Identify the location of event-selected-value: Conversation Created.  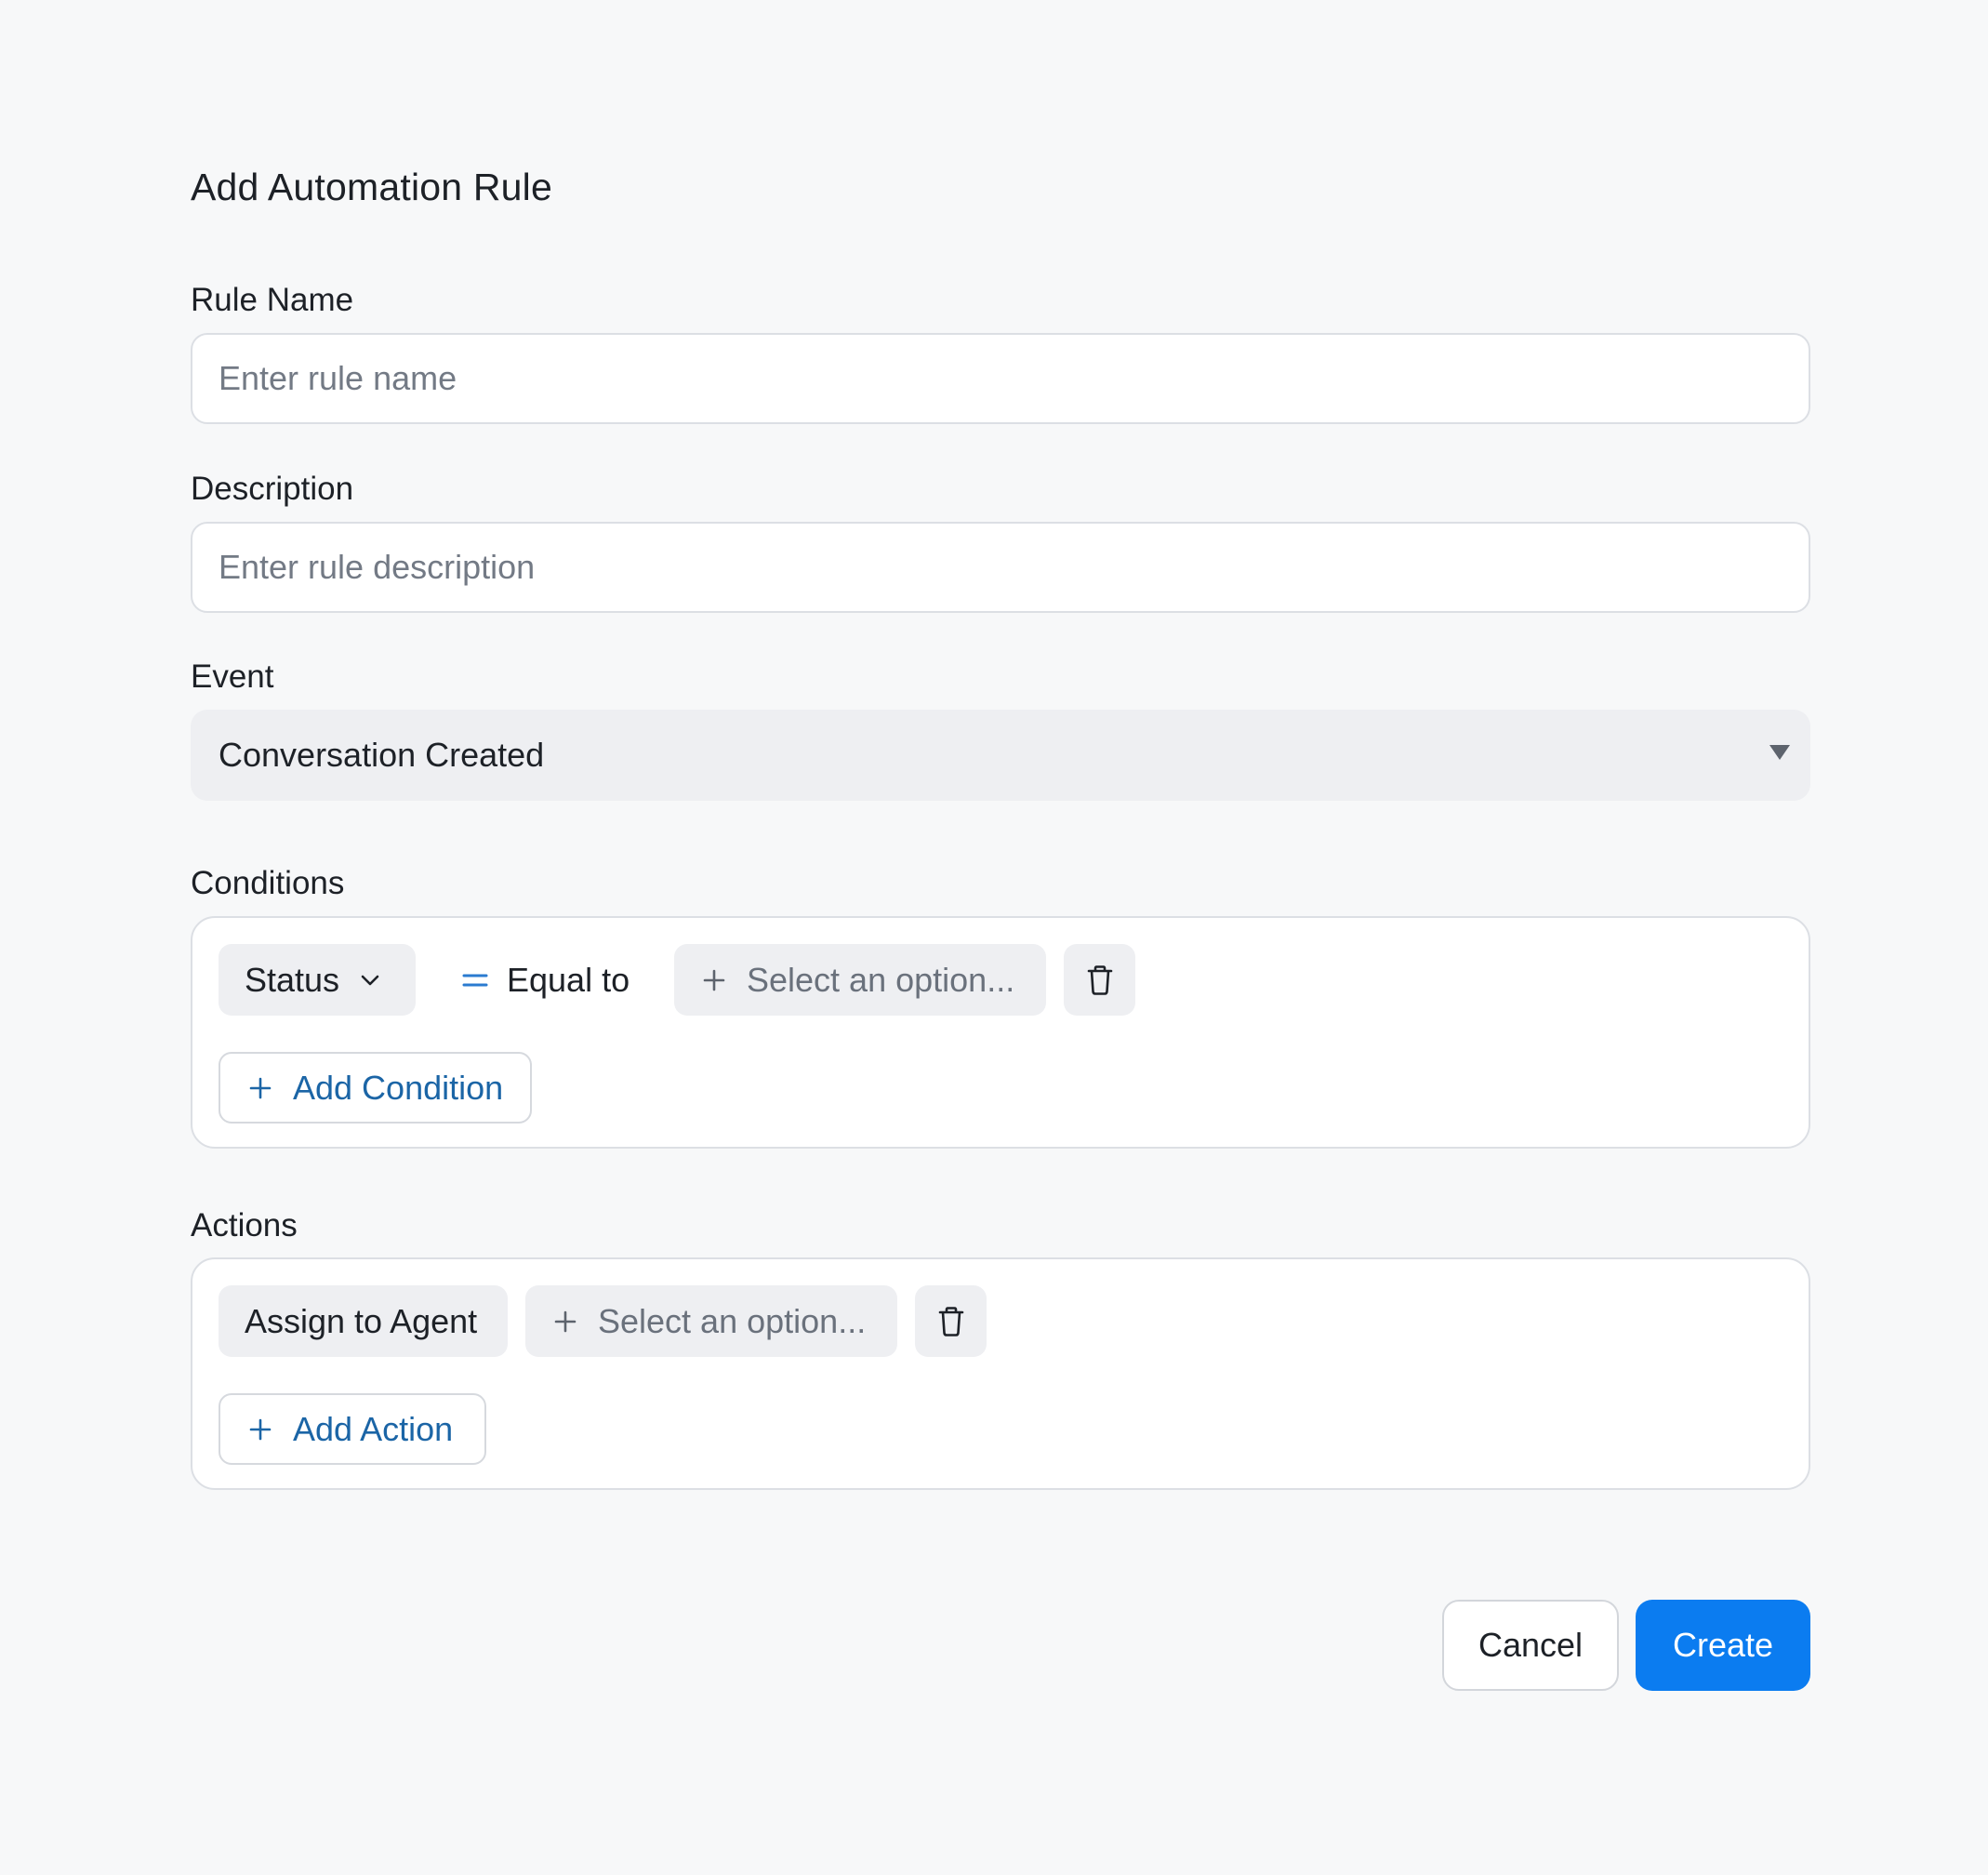
(382, 755).